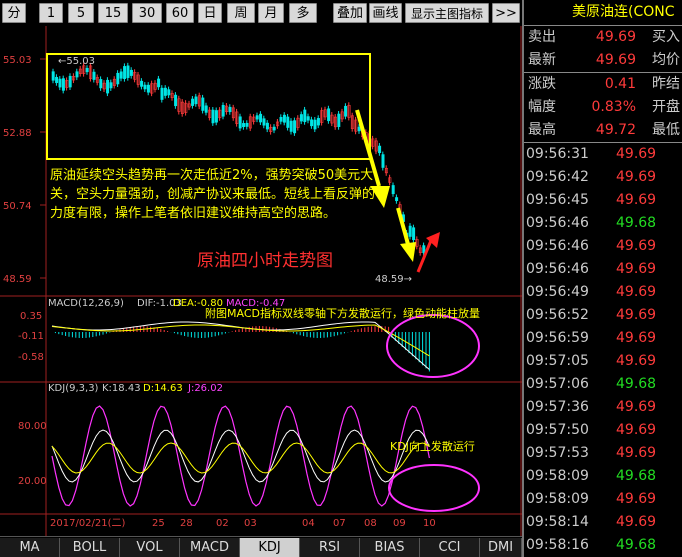  What do you see at coordinates (506, 13) in the screenshot?
I see `more-button: >>` at bounding box center [506, 13].